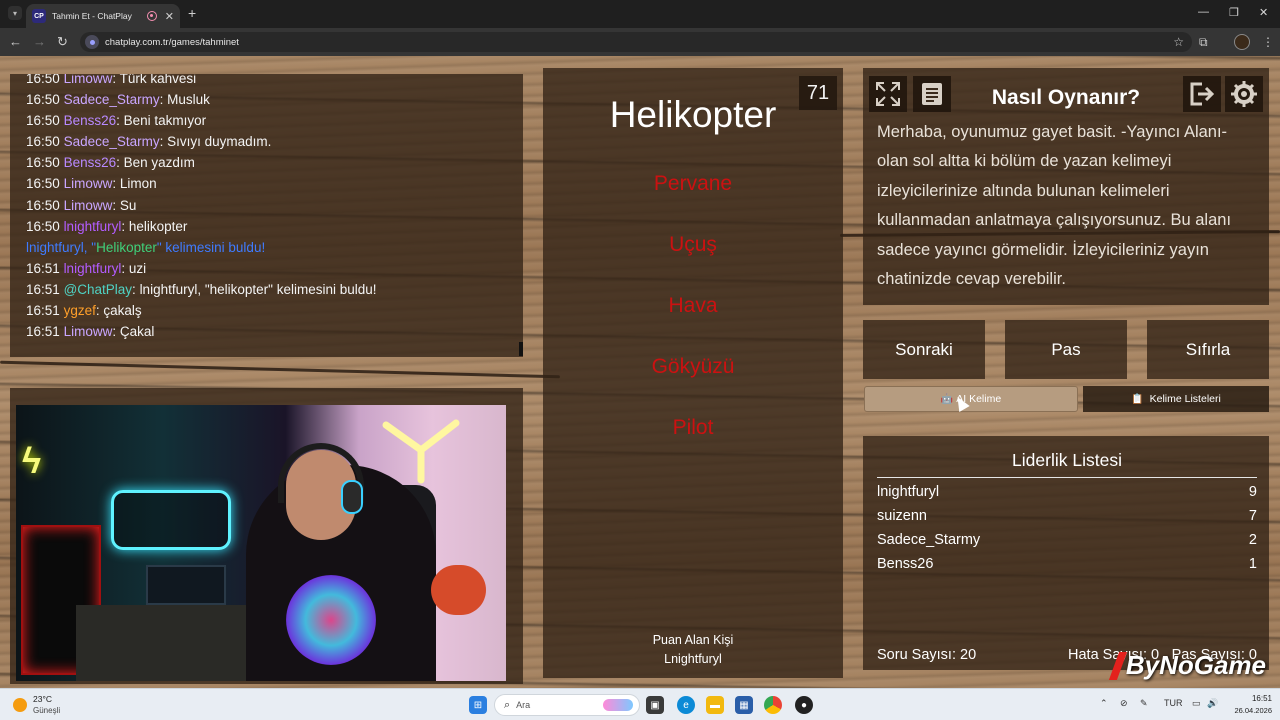  What do you see at coordinates (128, 205) in the screenshot?
I see `chat-text: Su` at bounding box center [128, 205].